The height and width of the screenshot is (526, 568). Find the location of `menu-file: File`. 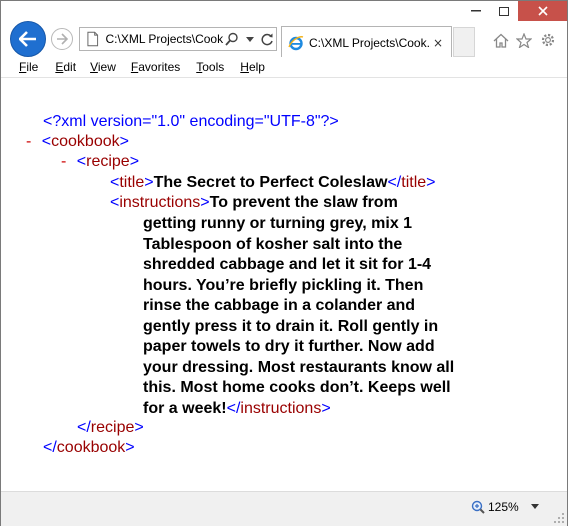

menu-file: File is located at coordinates (28, 67).